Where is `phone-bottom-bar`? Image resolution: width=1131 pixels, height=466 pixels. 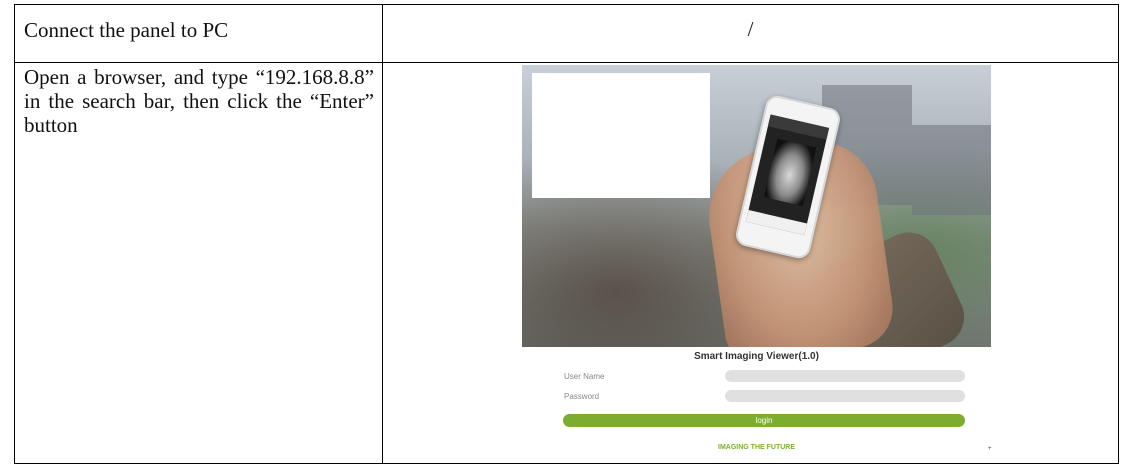 phone-bottom-bar is located at coordinates (776, 222).